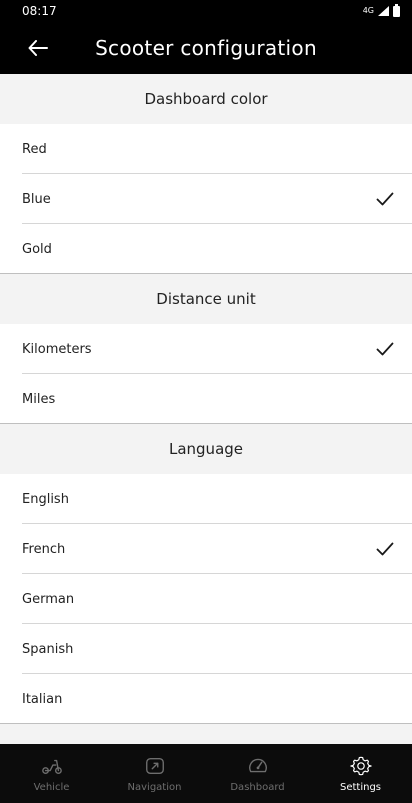  What do you see at coordinates (383, 11) in the screenshot?
I see `signal-icon` at bounding box center [383, 11].